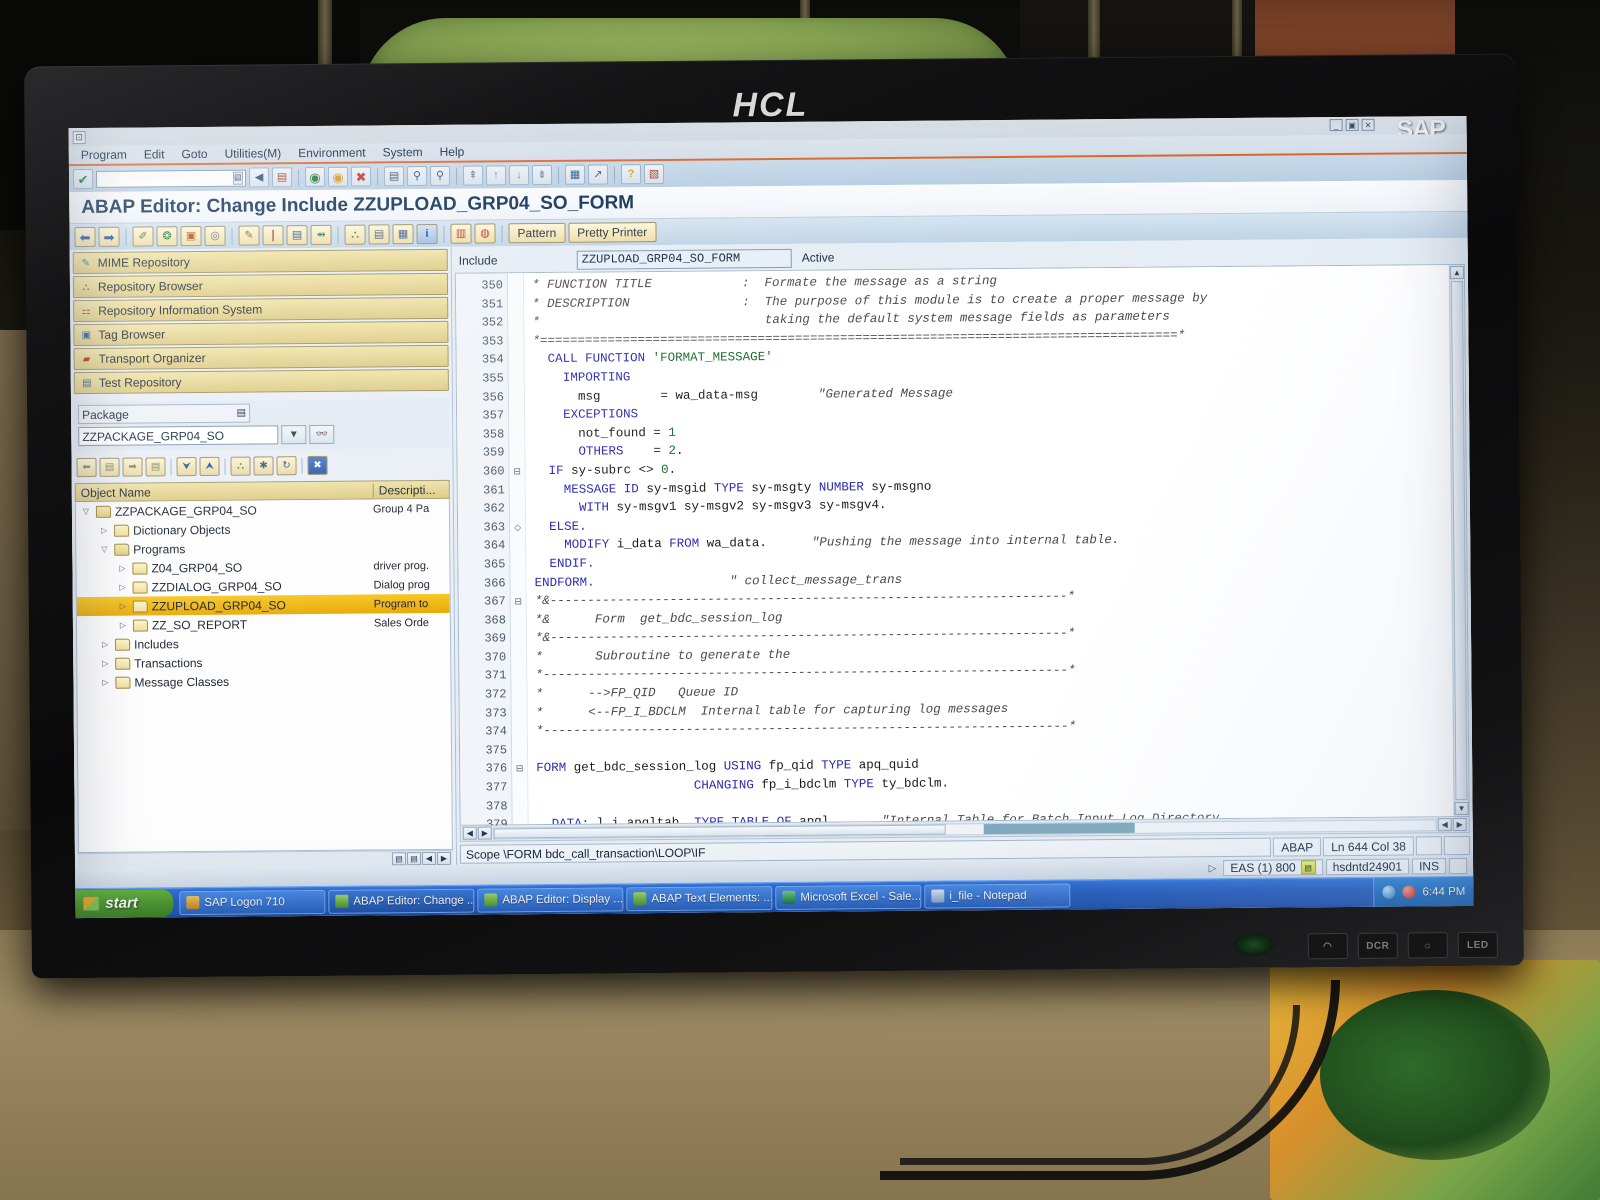  What do you see at coordinates (355, 234) in the screenshot?
I see `structure-icon: ⛬` at bounding box center [355, 234].